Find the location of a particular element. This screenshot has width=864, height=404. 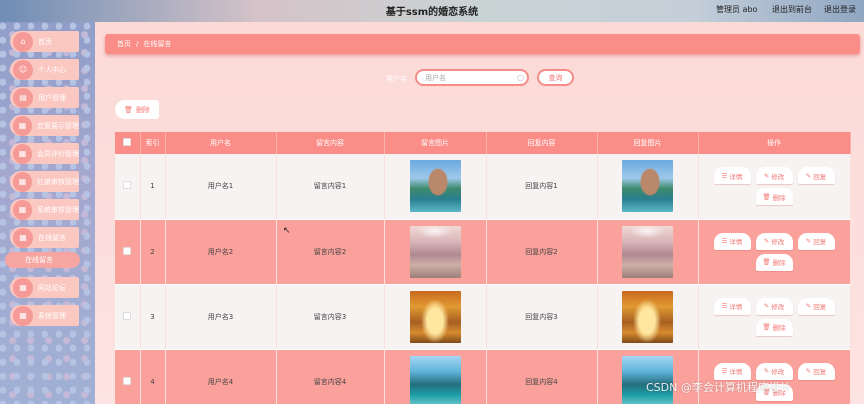

breadcrumb: 首页 / 在线留言 is located at coordinates (482, 44).